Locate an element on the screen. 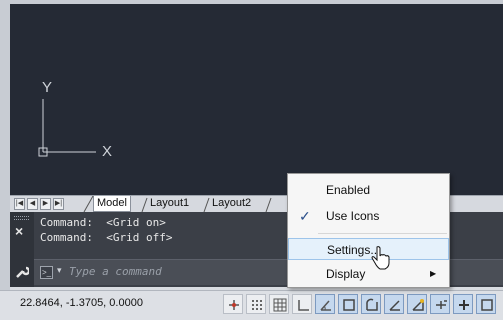  infer-constraints-button is located at coordinates (233, 304).